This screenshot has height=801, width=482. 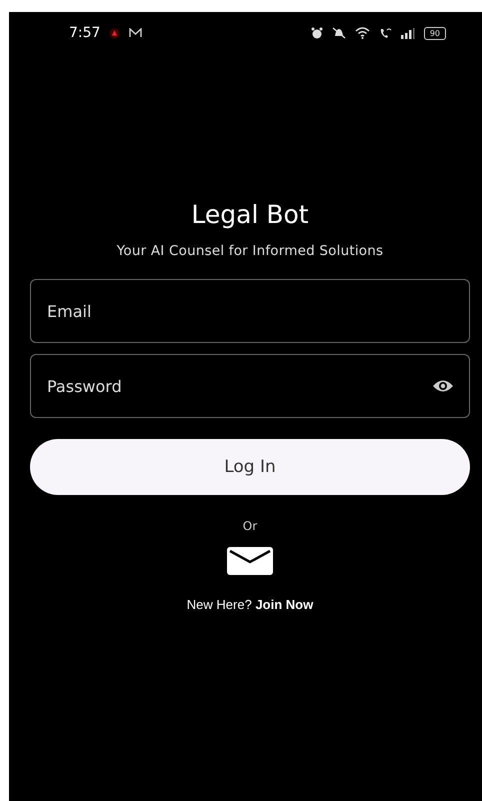 What do you see at coordinates (250, 214) in the screenshot?
I see `app-title: Legal Bot` at bounding box center [250, 214].